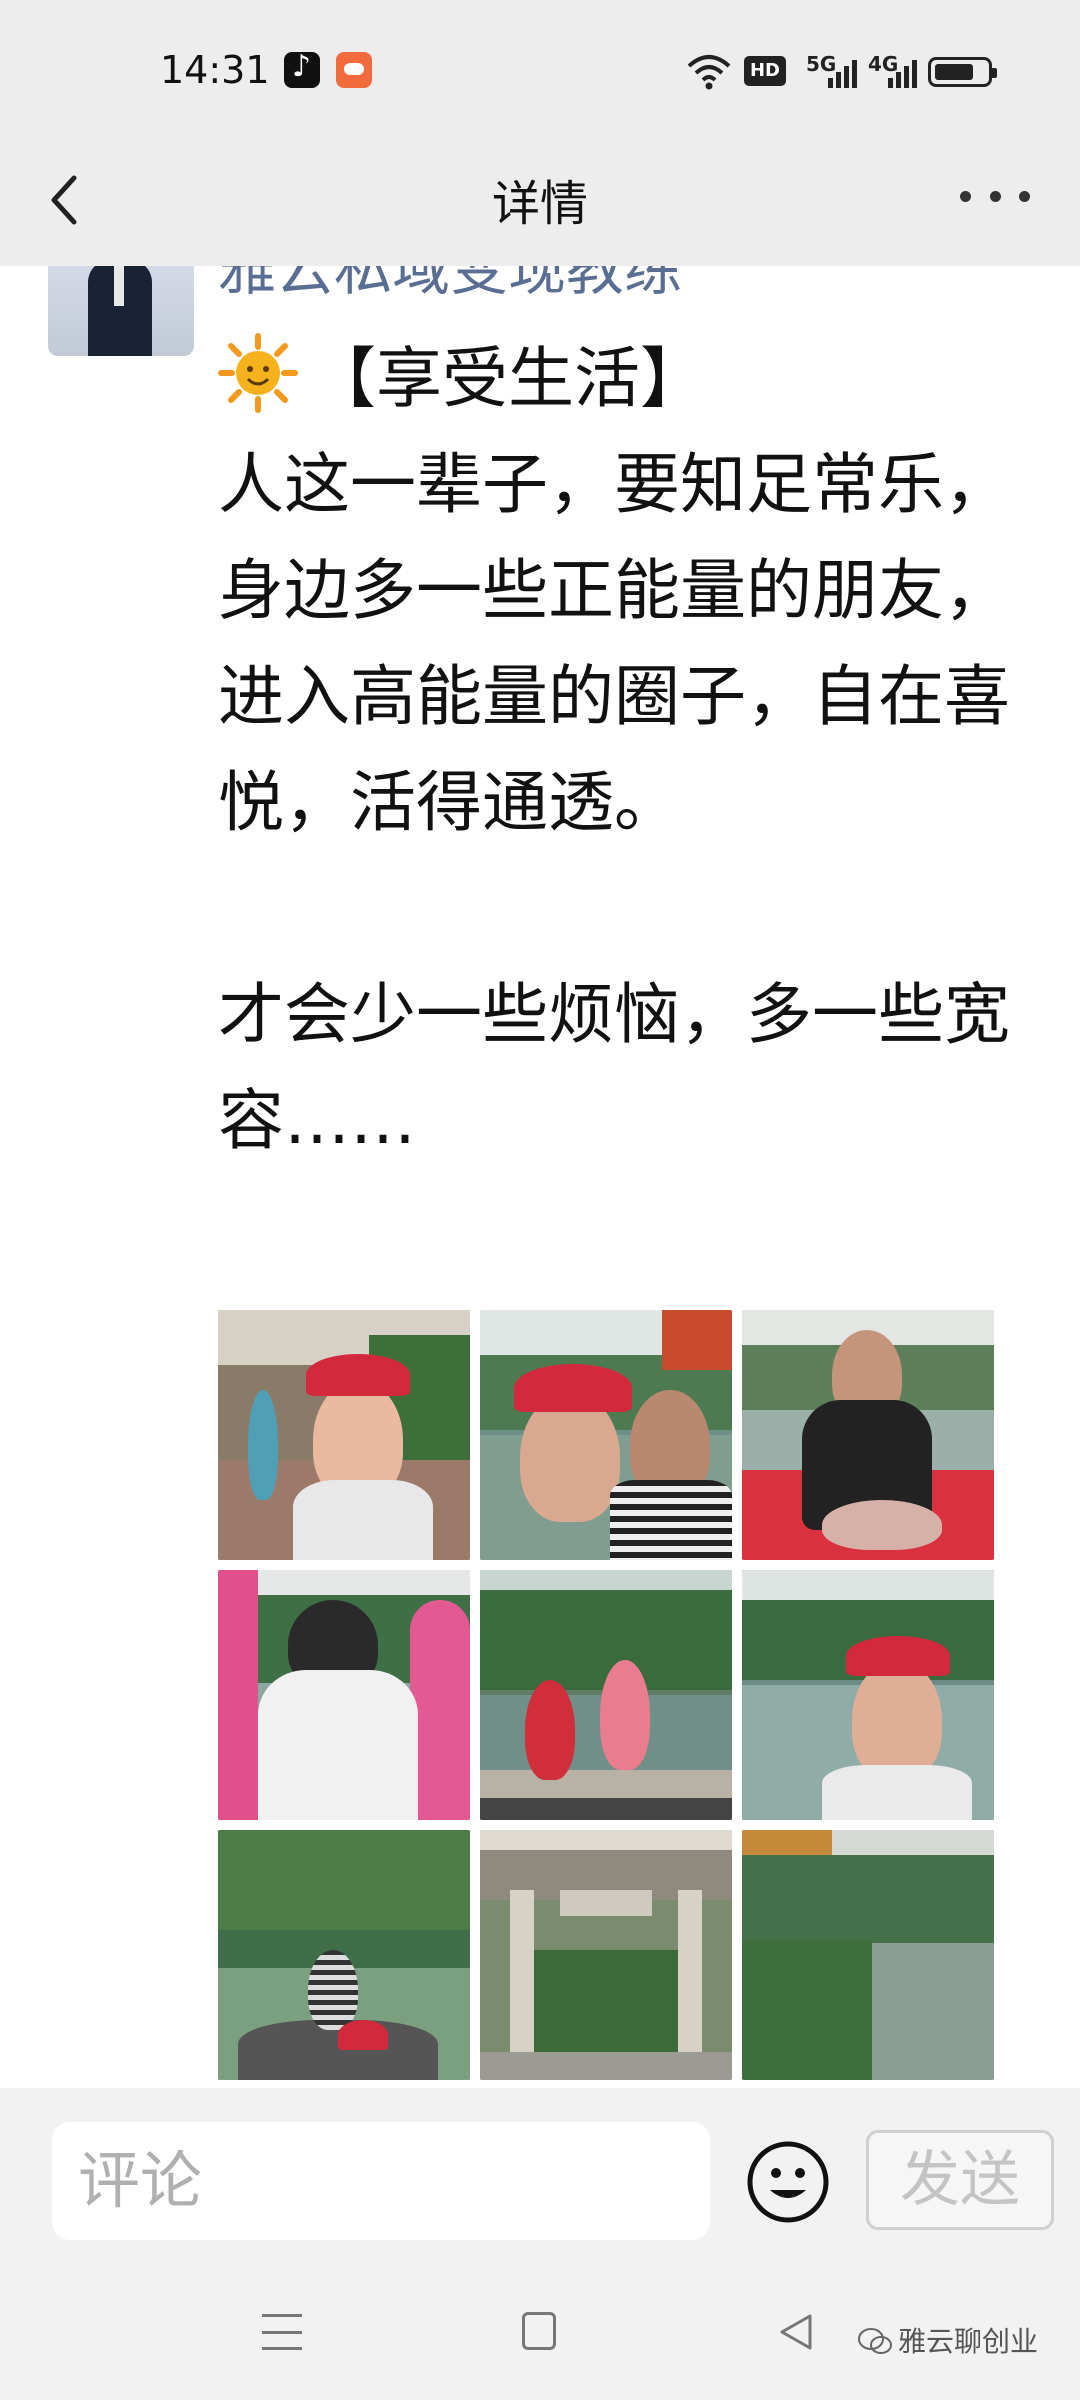  I want to click on avatar, so click(121, 311).